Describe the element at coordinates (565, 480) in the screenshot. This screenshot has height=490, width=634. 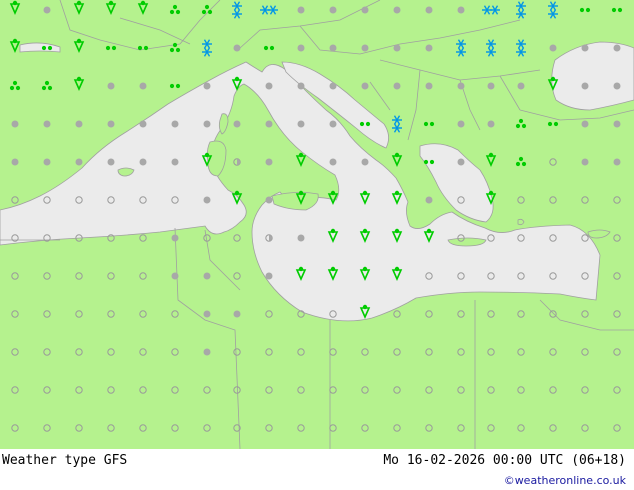
I see `credit-link: ©weatheronline.co.uk` at that location.